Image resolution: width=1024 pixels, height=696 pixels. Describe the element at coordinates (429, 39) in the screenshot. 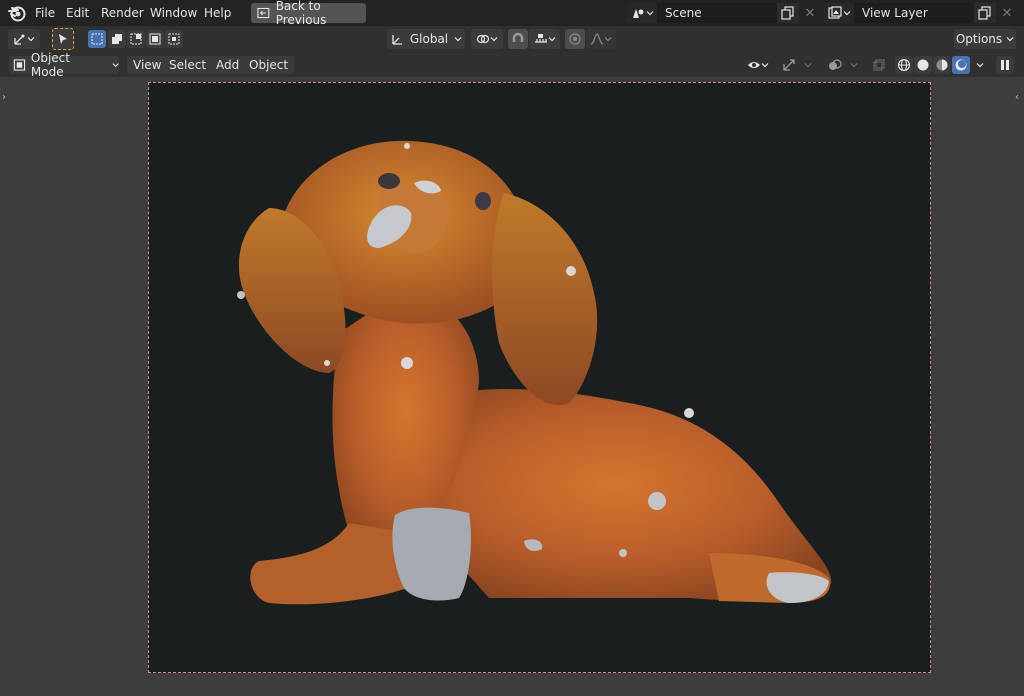

I see `orientation-label: Global` at that location.